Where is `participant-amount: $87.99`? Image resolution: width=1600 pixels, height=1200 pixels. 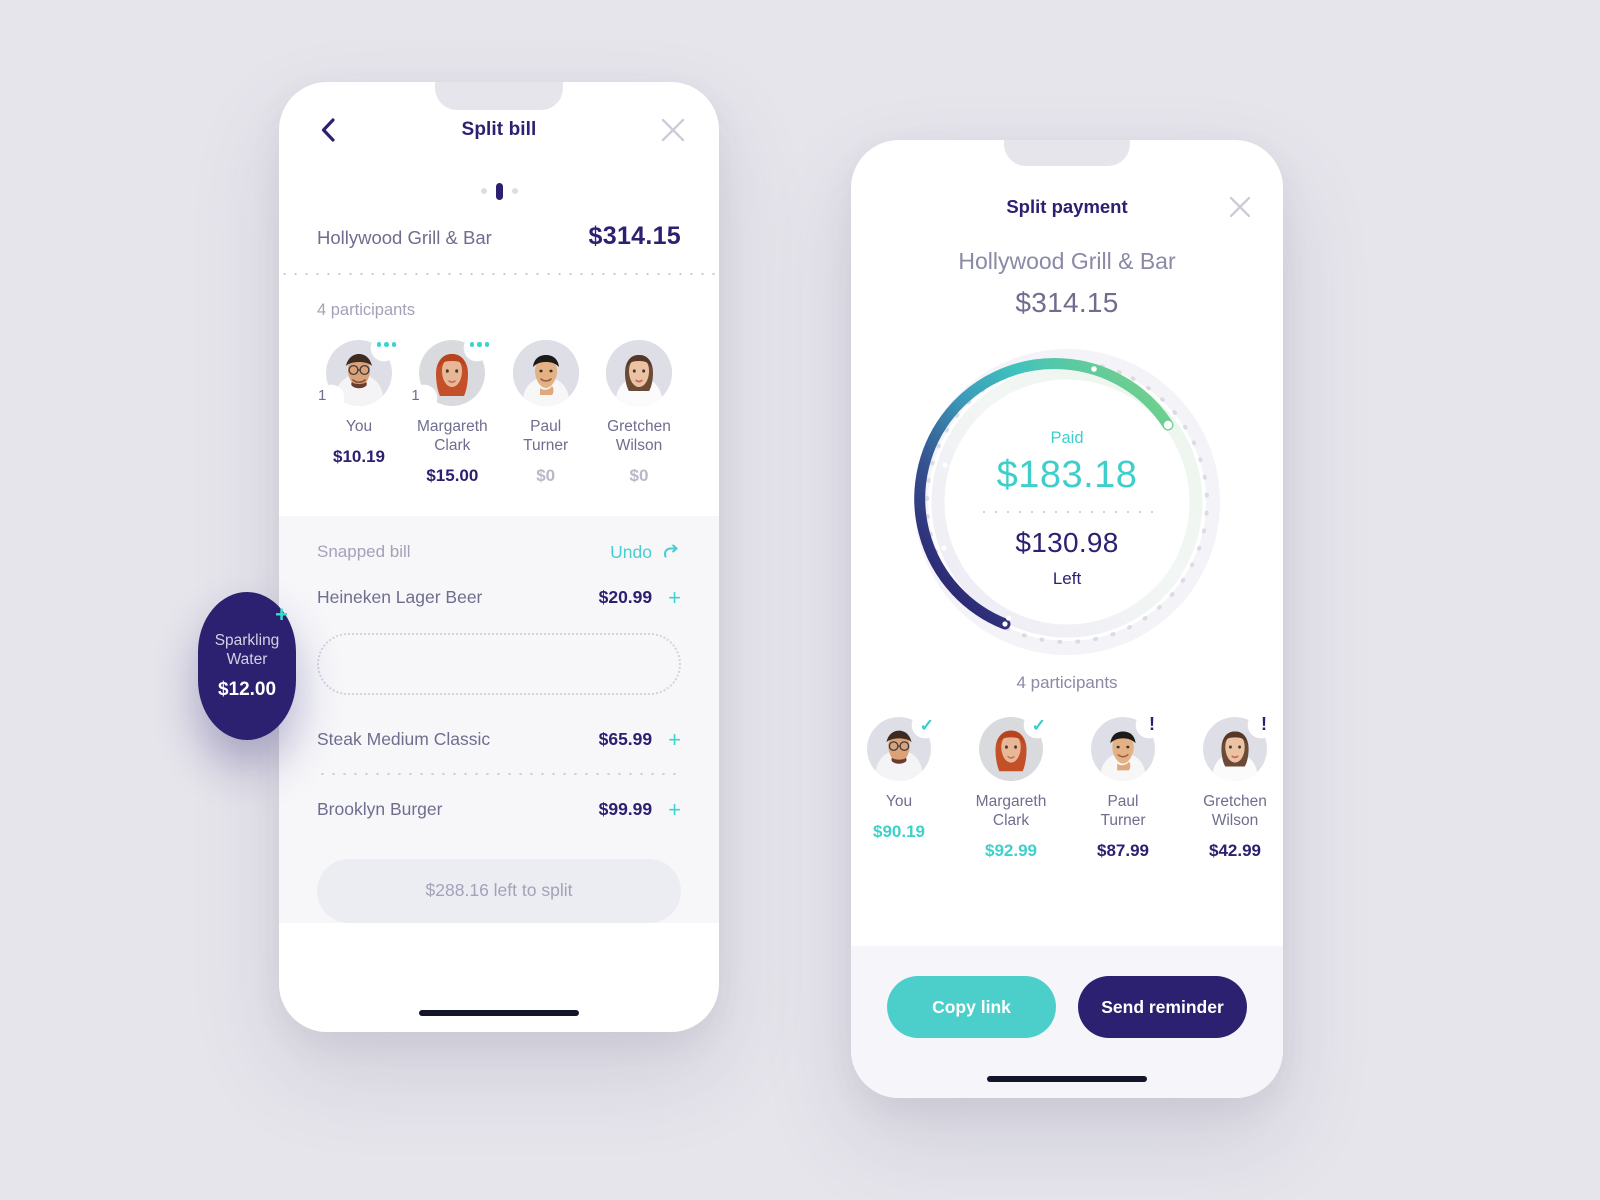 participant-amount: $87.99 is located at coordinates (1123, 850).